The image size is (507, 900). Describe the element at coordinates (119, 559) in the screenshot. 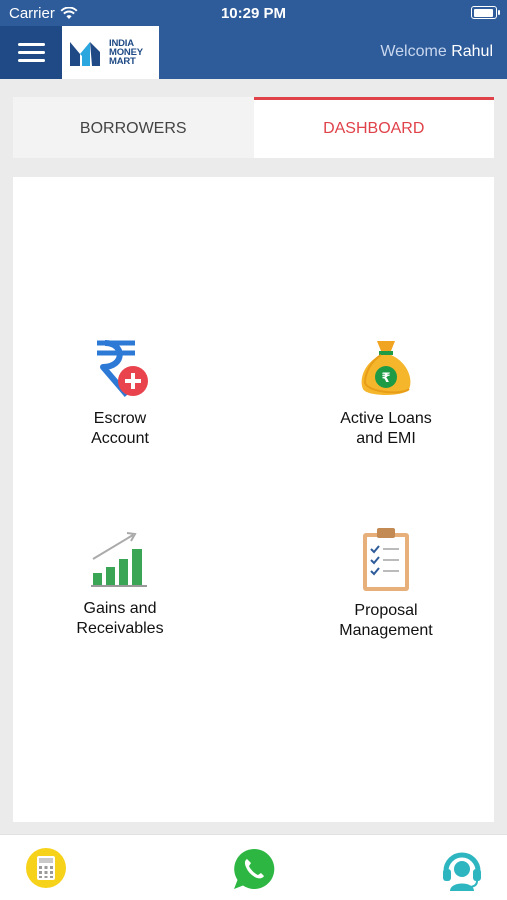

I see `growth-chart-icon` at that location.